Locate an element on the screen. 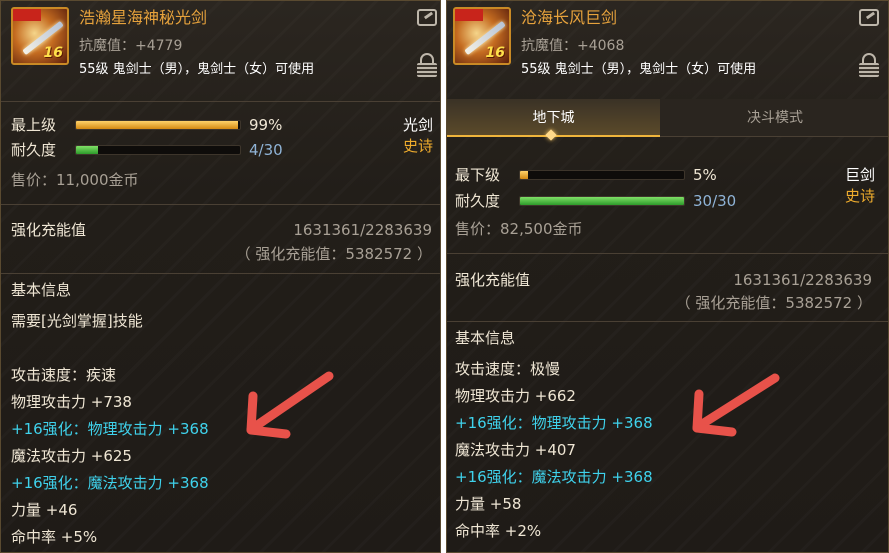 Image resolution: width=889 pixels, height=553 pixels. grade-label: 最下级 is located at coordinates (478, 175).